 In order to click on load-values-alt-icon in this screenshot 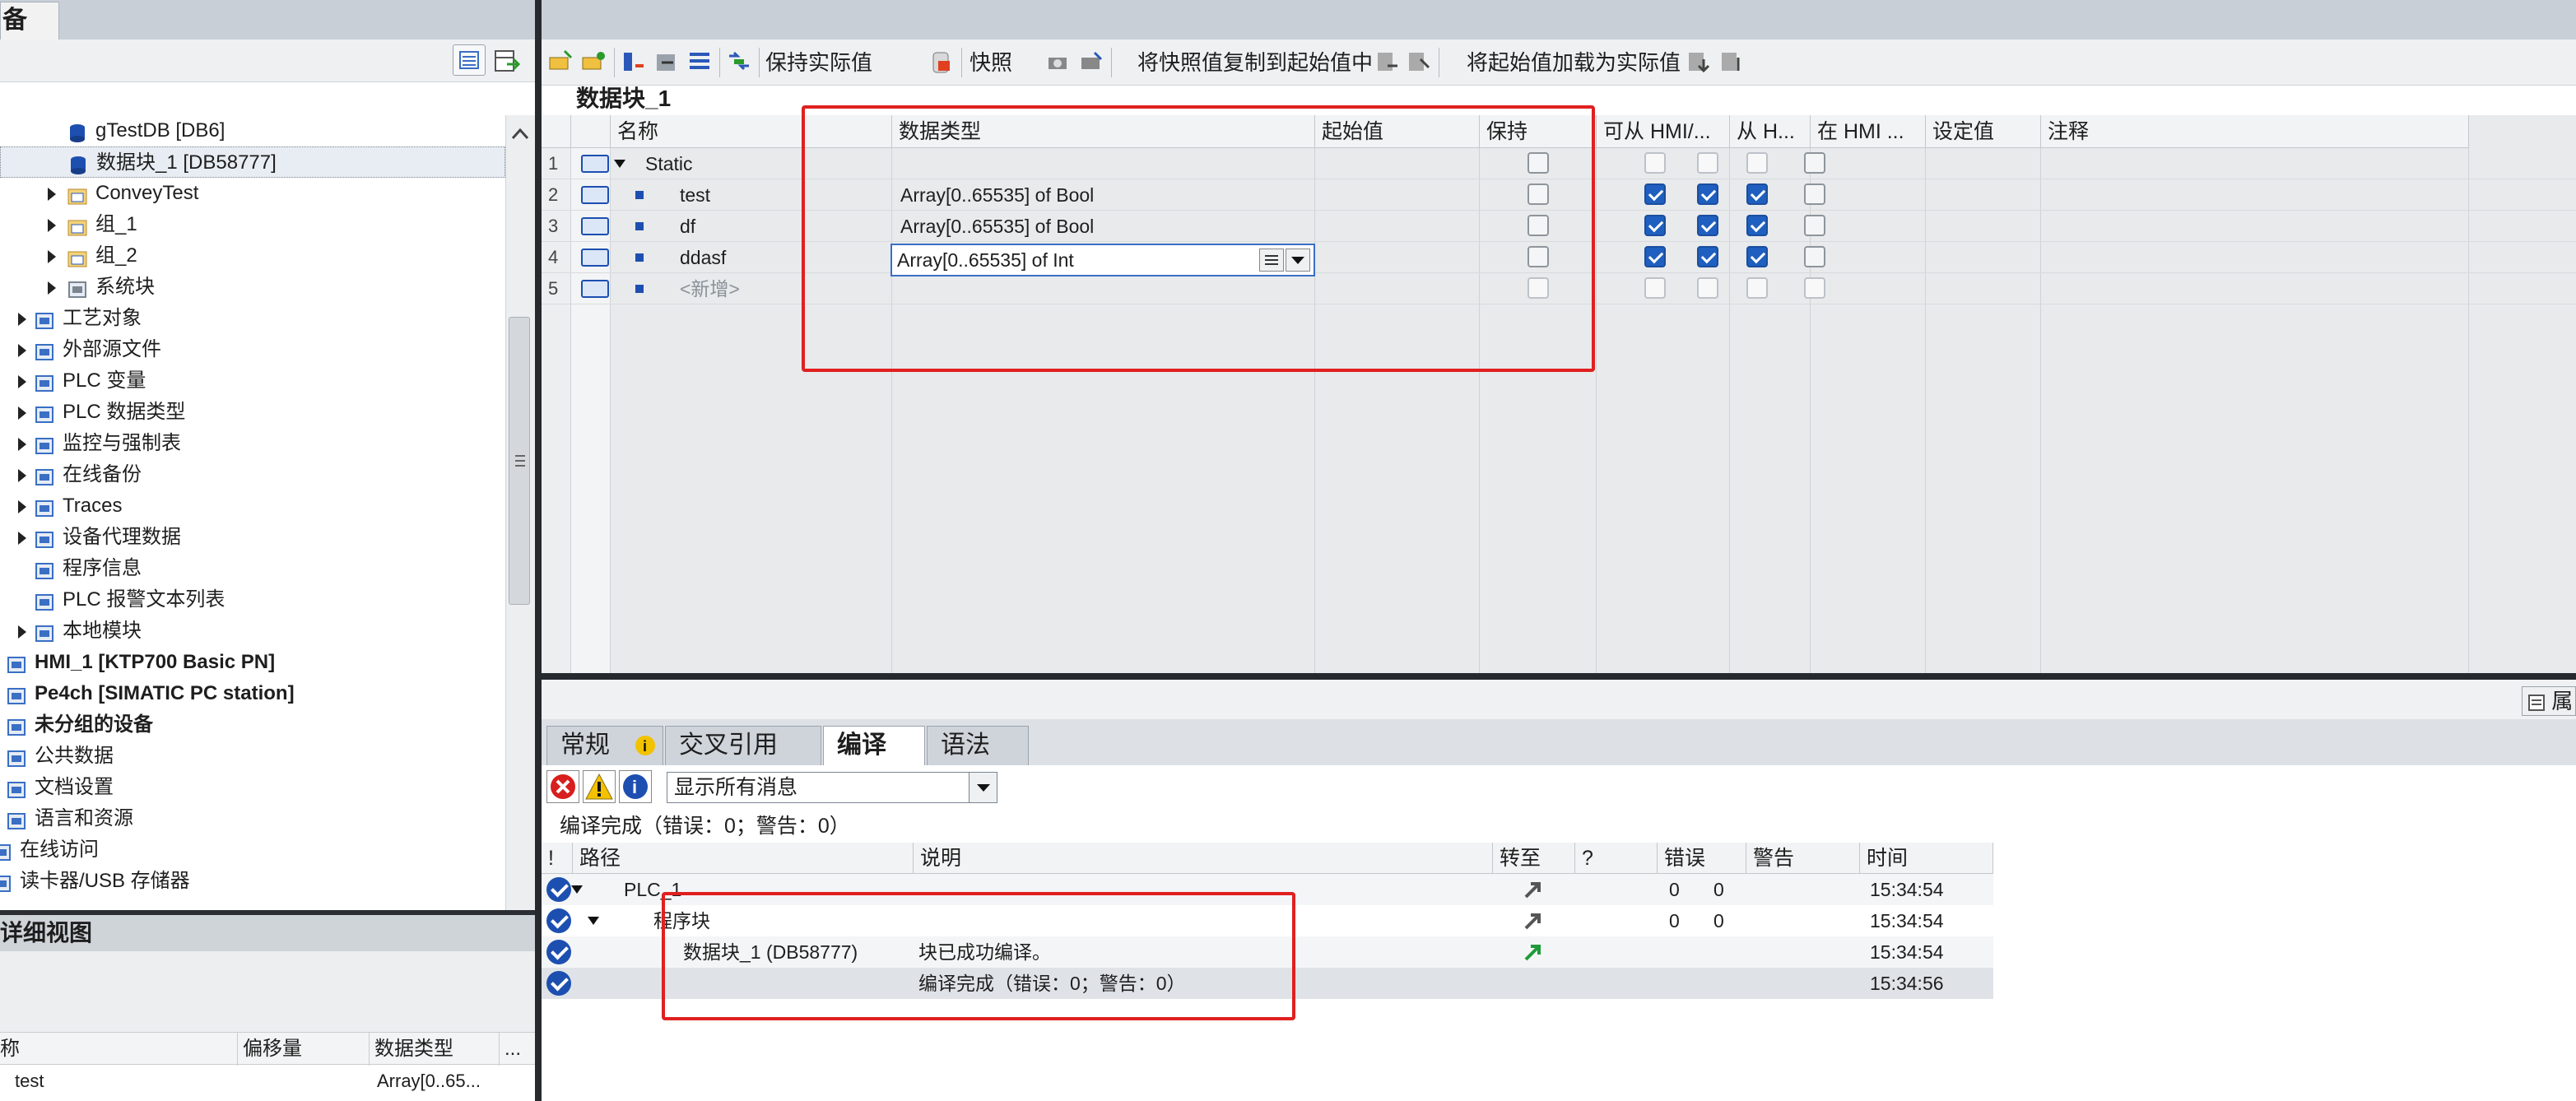, I will do `click(1731, 61)`.